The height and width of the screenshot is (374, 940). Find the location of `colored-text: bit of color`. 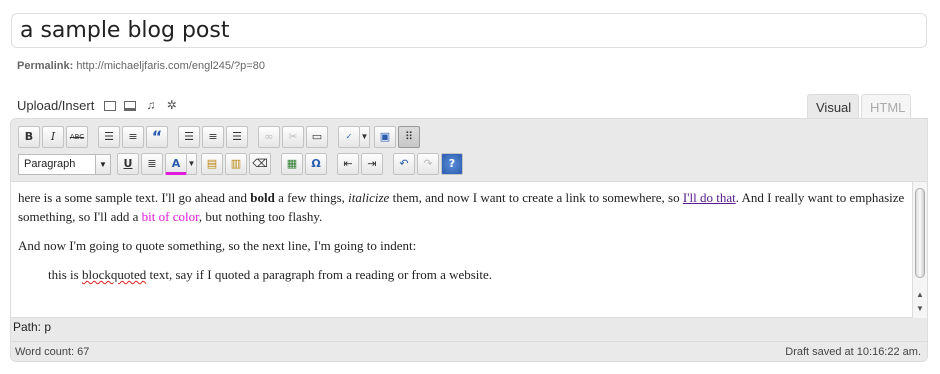

colored-text: bit of color is located at coordinates (170, 216).